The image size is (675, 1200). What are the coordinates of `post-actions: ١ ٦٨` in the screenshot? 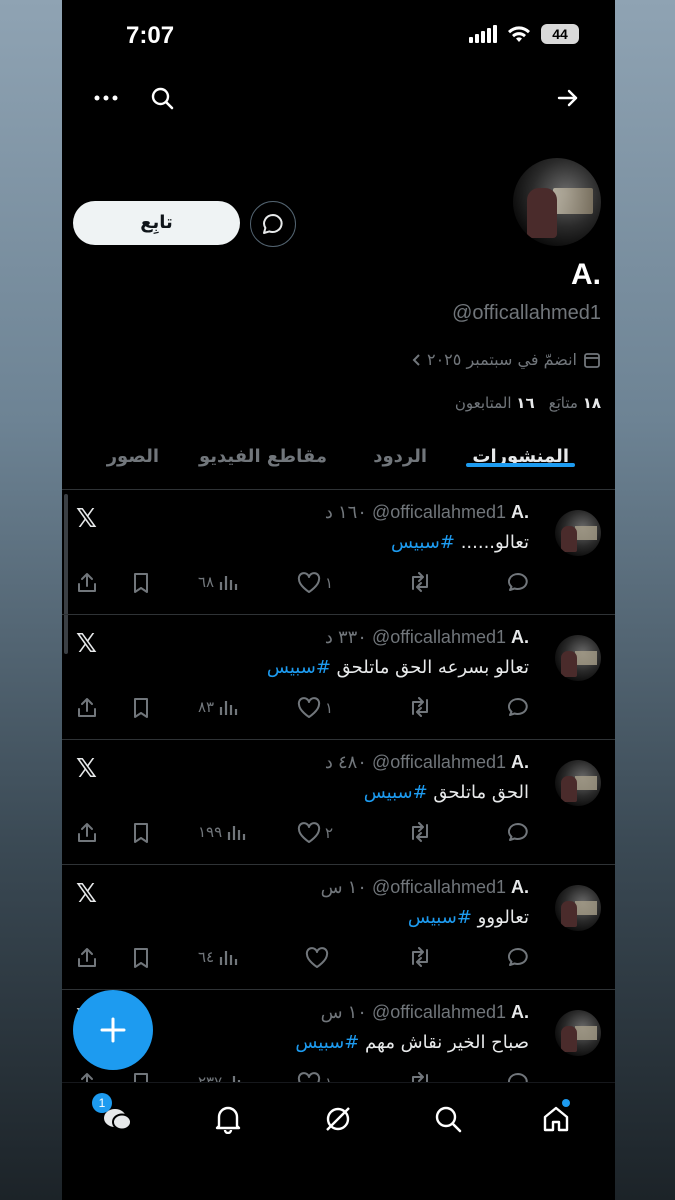 It's located at (301, 586).